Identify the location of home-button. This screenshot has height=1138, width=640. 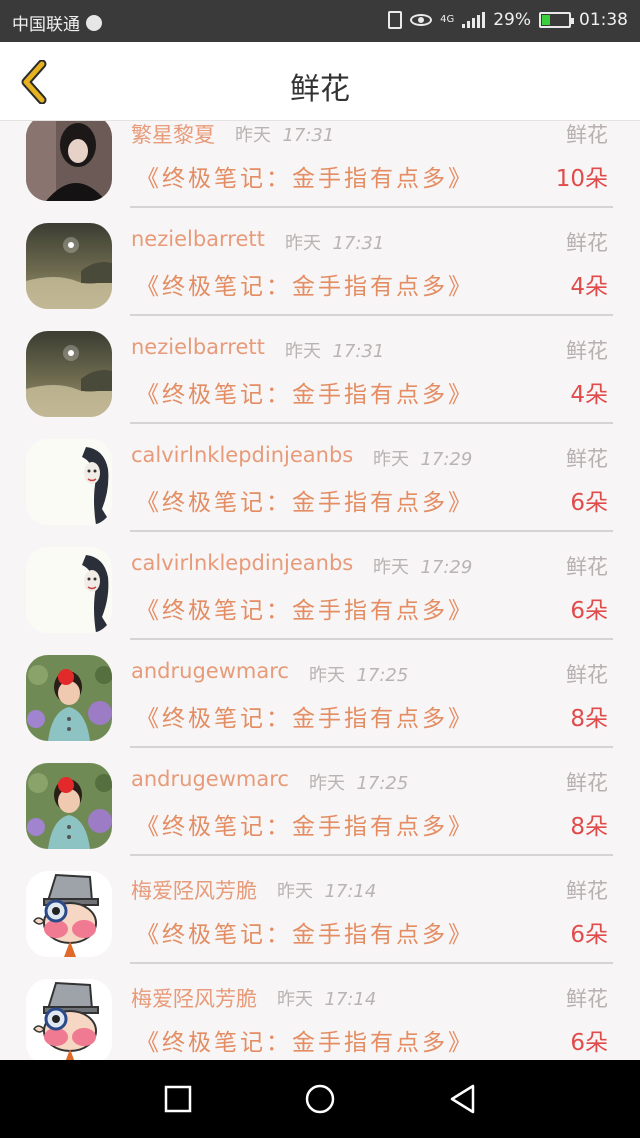
(319, 1099).